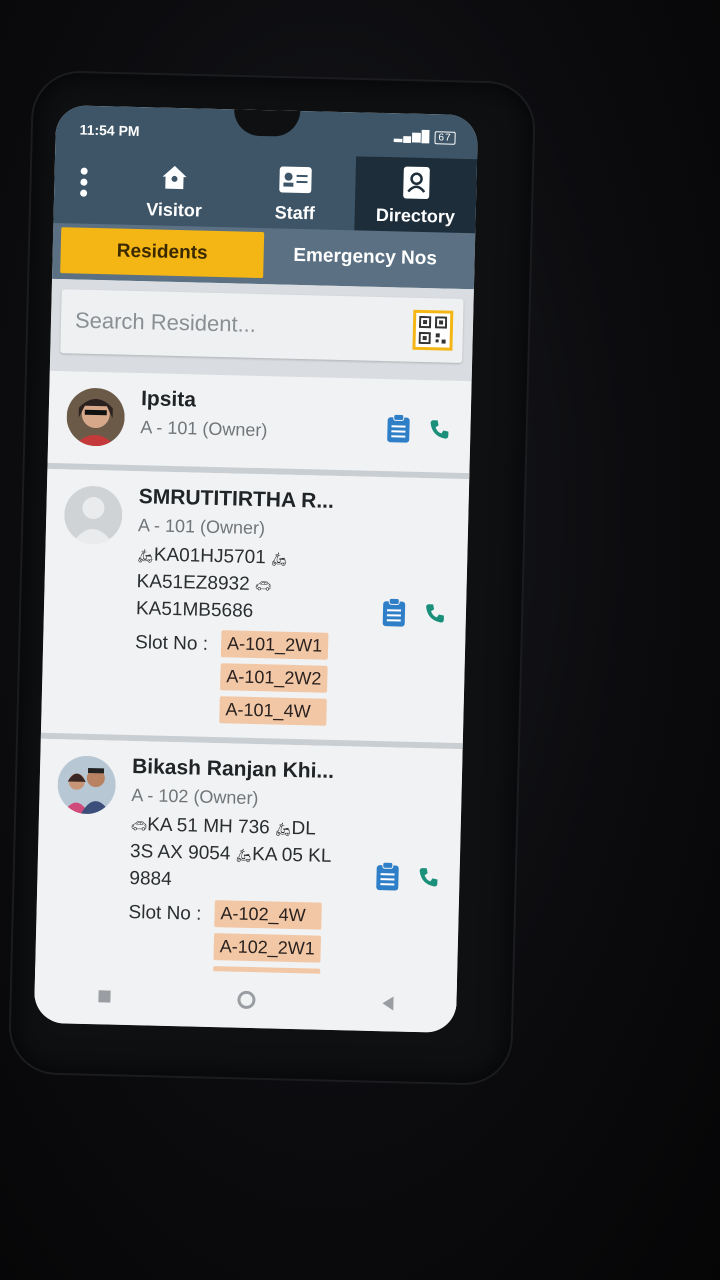 This screenshot has width=720, height=1280. Describe the element at coordinates (274, 645) in the screenshot. I see `slot-chip: A-101_2W1` at that location.